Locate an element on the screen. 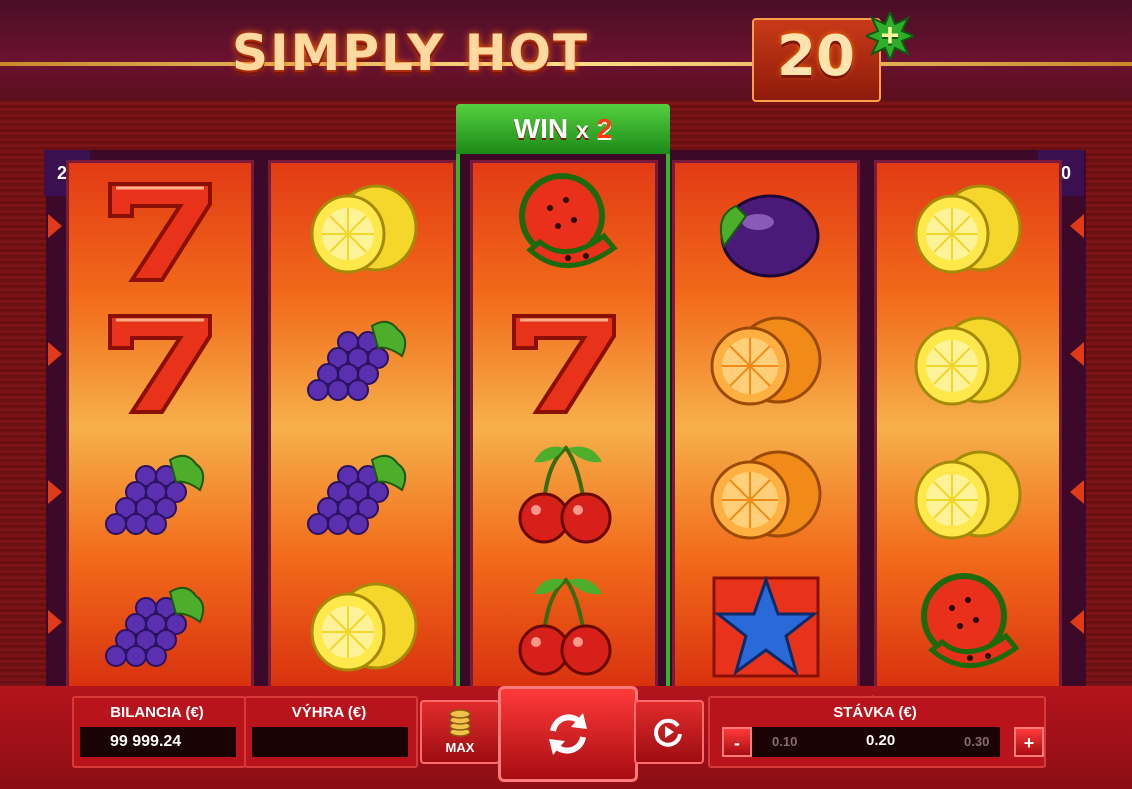 This screenshot has width=1132, height=789. bet-decrease-button: - is located at coordinates (737, 742).